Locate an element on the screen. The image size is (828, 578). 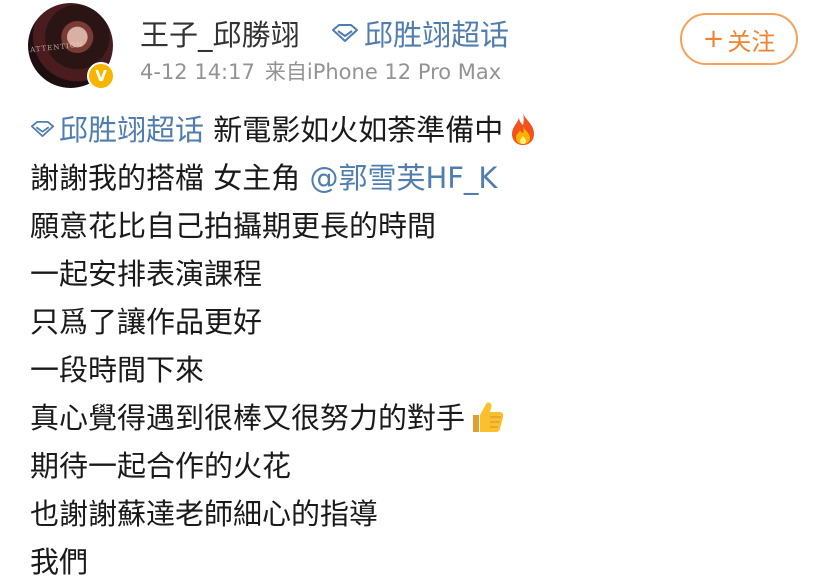
fire-emoji-icon is located at coordinates (523, 129).